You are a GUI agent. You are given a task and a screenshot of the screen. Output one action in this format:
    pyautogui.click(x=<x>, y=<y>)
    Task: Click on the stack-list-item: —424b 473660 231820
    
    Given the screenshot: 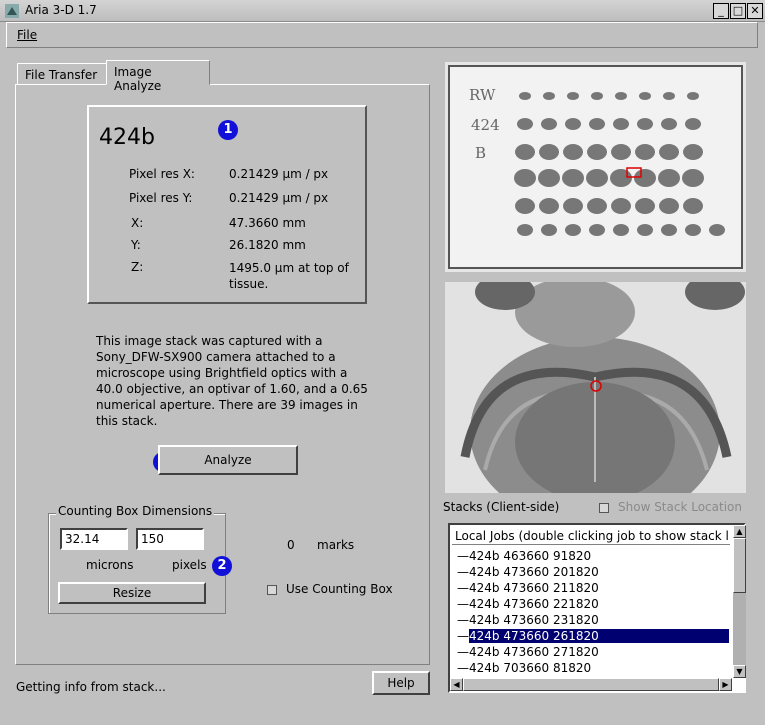 What is the action you would take?
    pyautogui.click(x=593, y=621)
    